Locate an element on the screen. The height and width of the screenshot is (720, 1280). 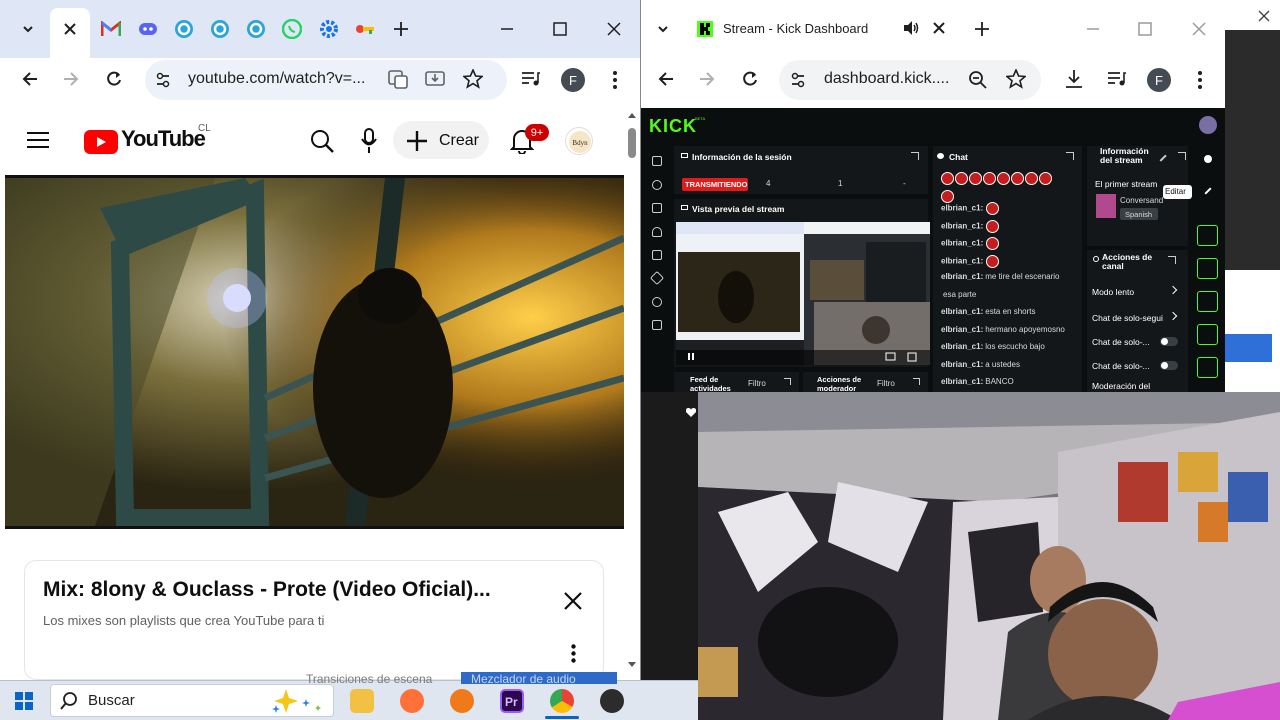
kick-user-avatar is located at coordinates (1208, 125).